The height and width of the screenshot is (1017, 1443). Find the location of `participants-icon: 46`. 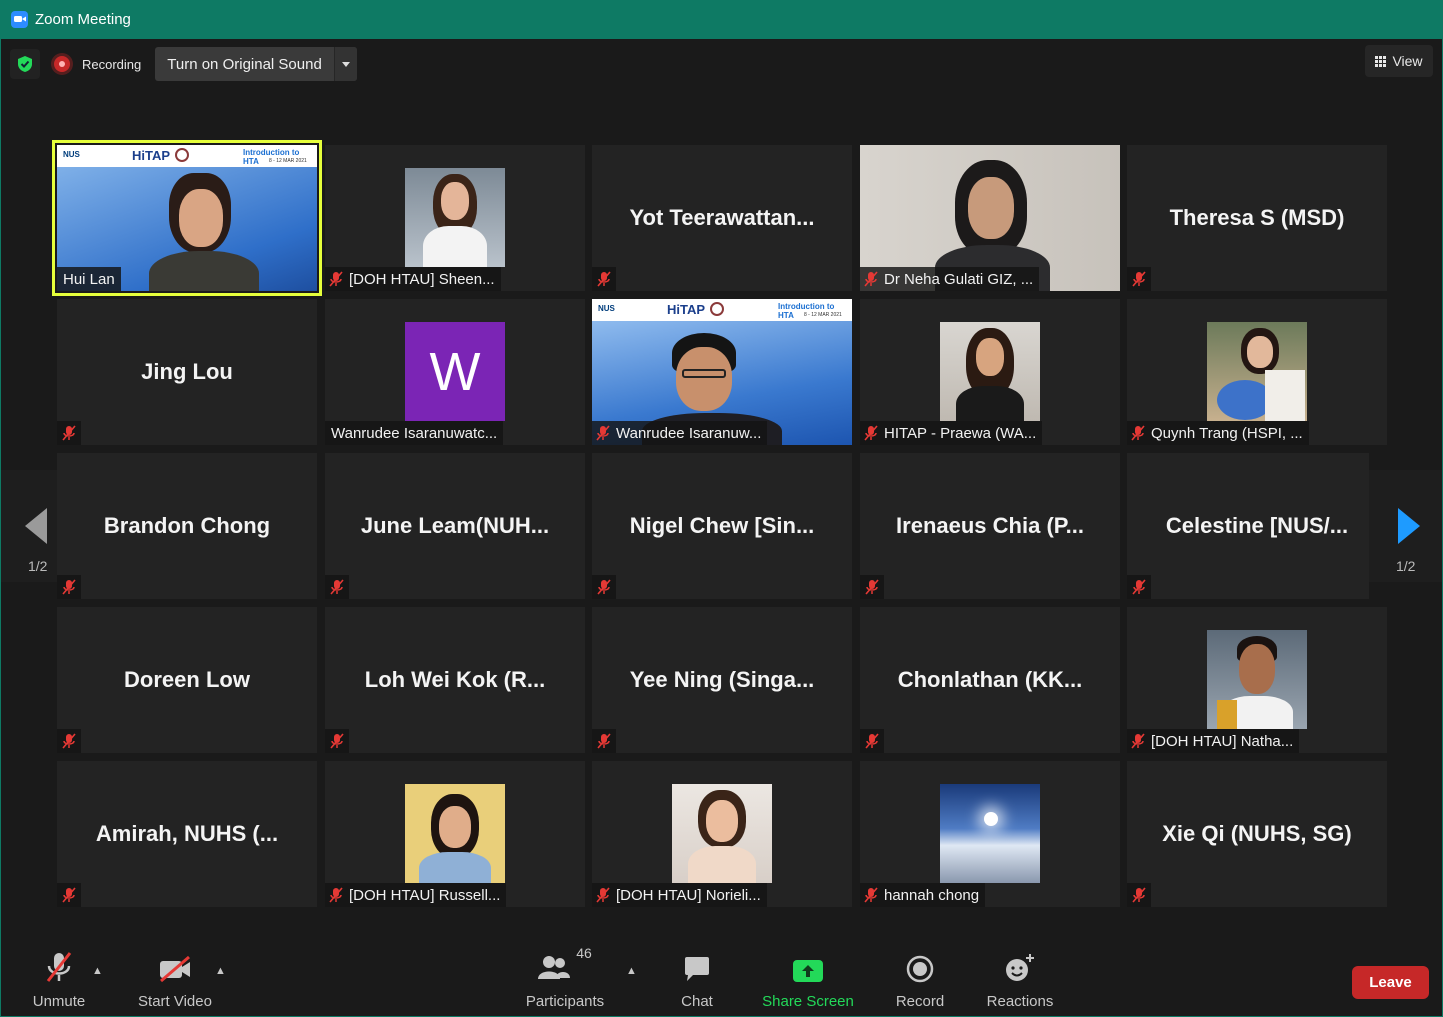

participants-icon: 46 is located at coordinates (565, 966).